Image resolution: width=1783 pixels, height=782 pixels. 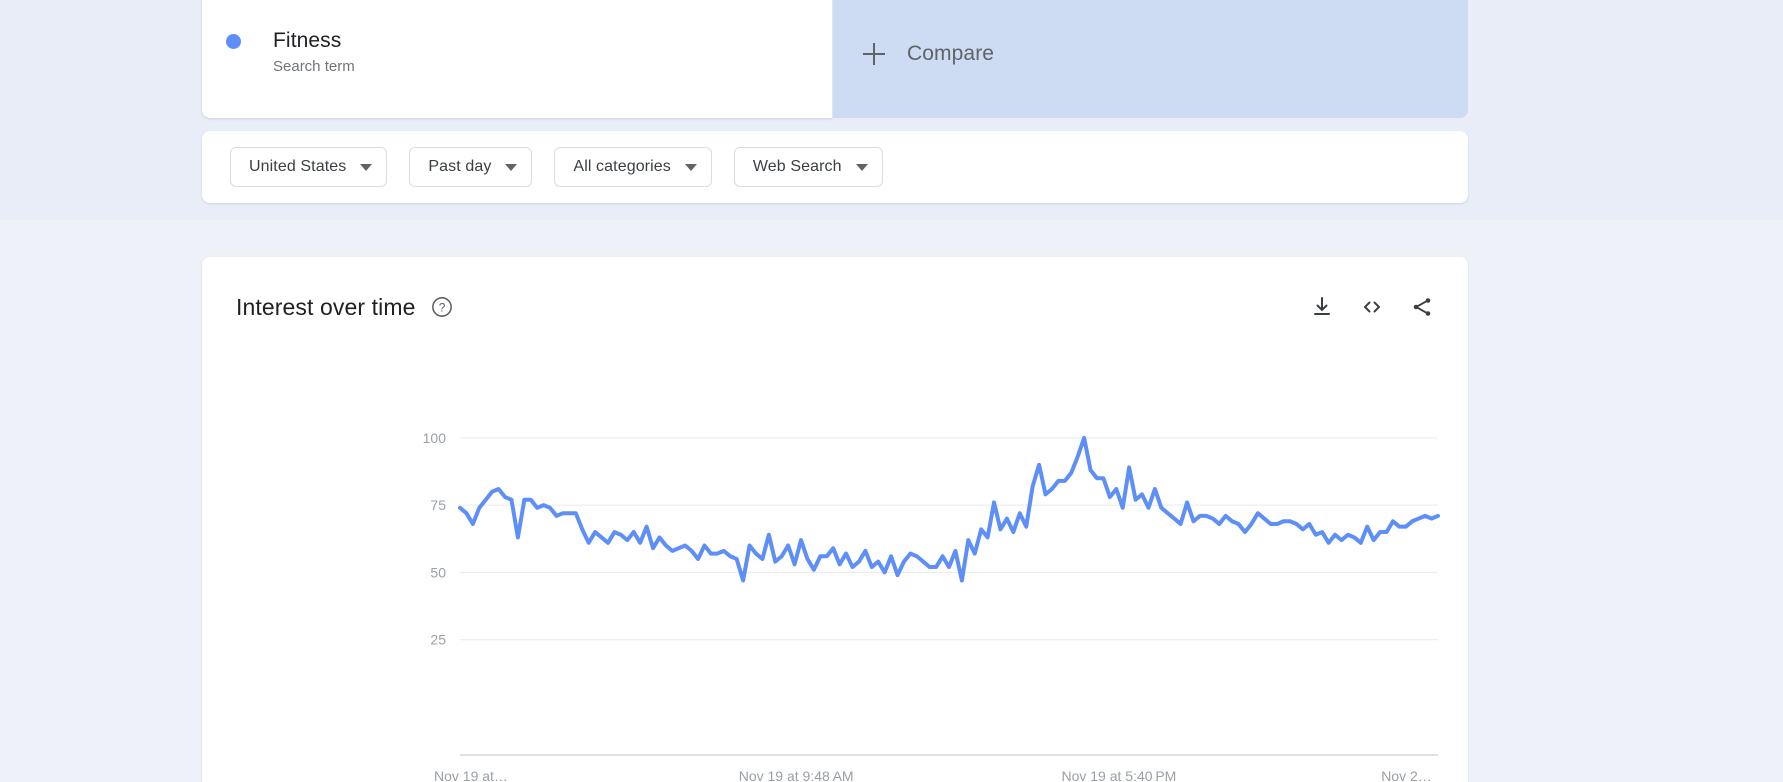 What do you see at coordinates (438, 572) in the screenshot?
I see `y-axis-tick-label: 50` at bounding box center [438, 572].